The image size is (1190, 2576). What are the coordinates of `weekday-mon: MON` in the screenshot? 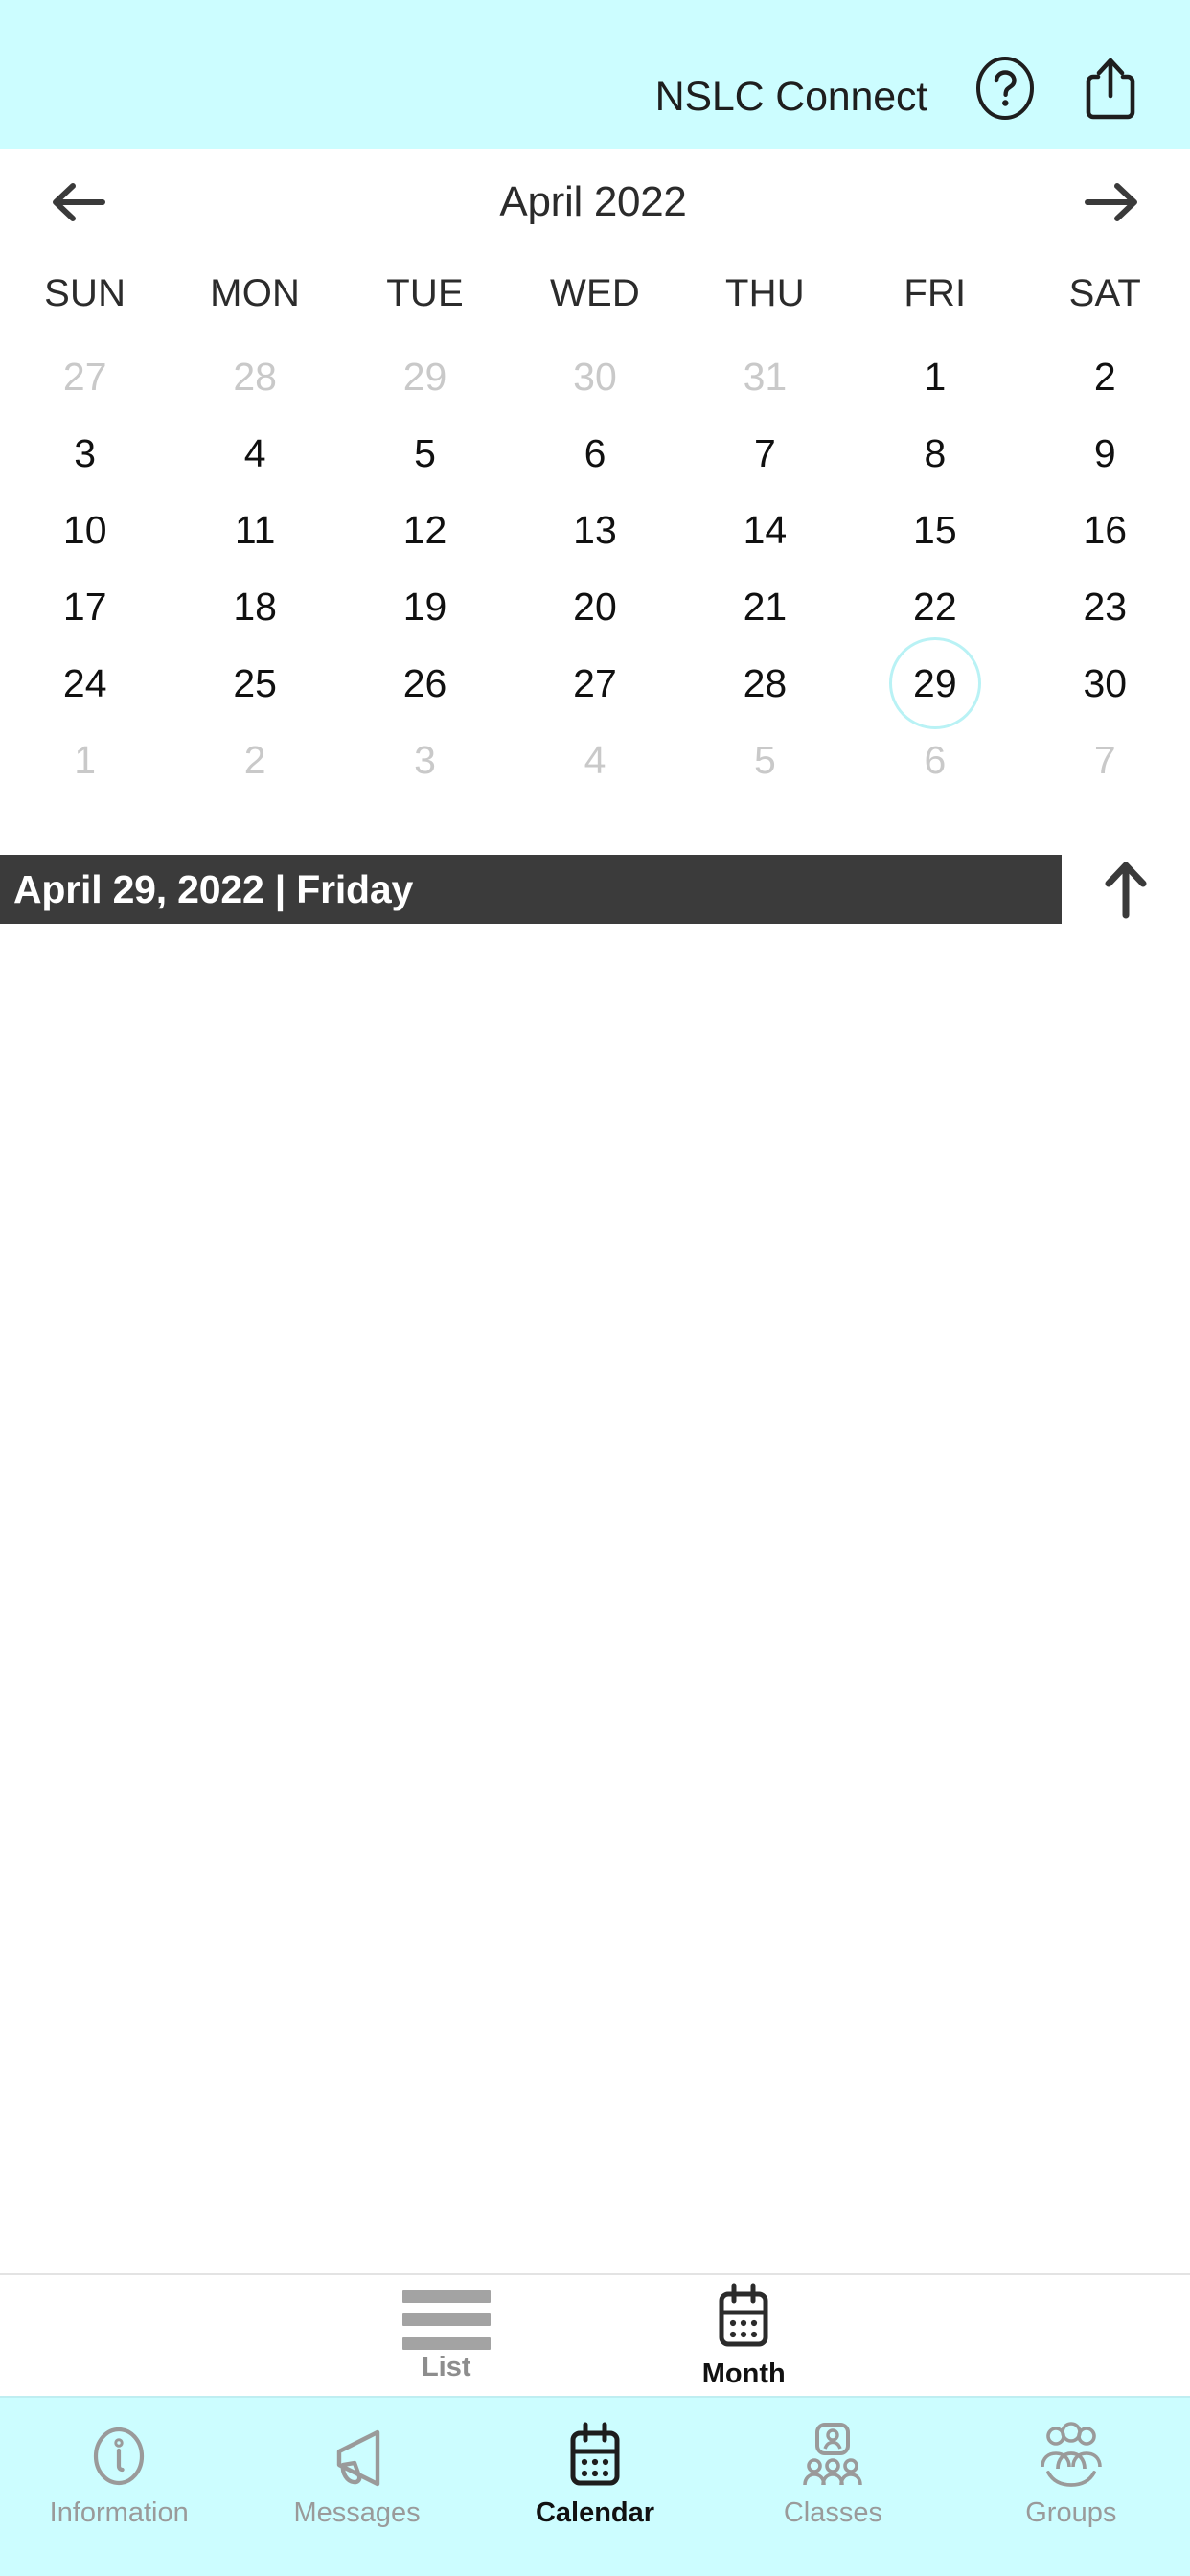 It's located at (256, 292).